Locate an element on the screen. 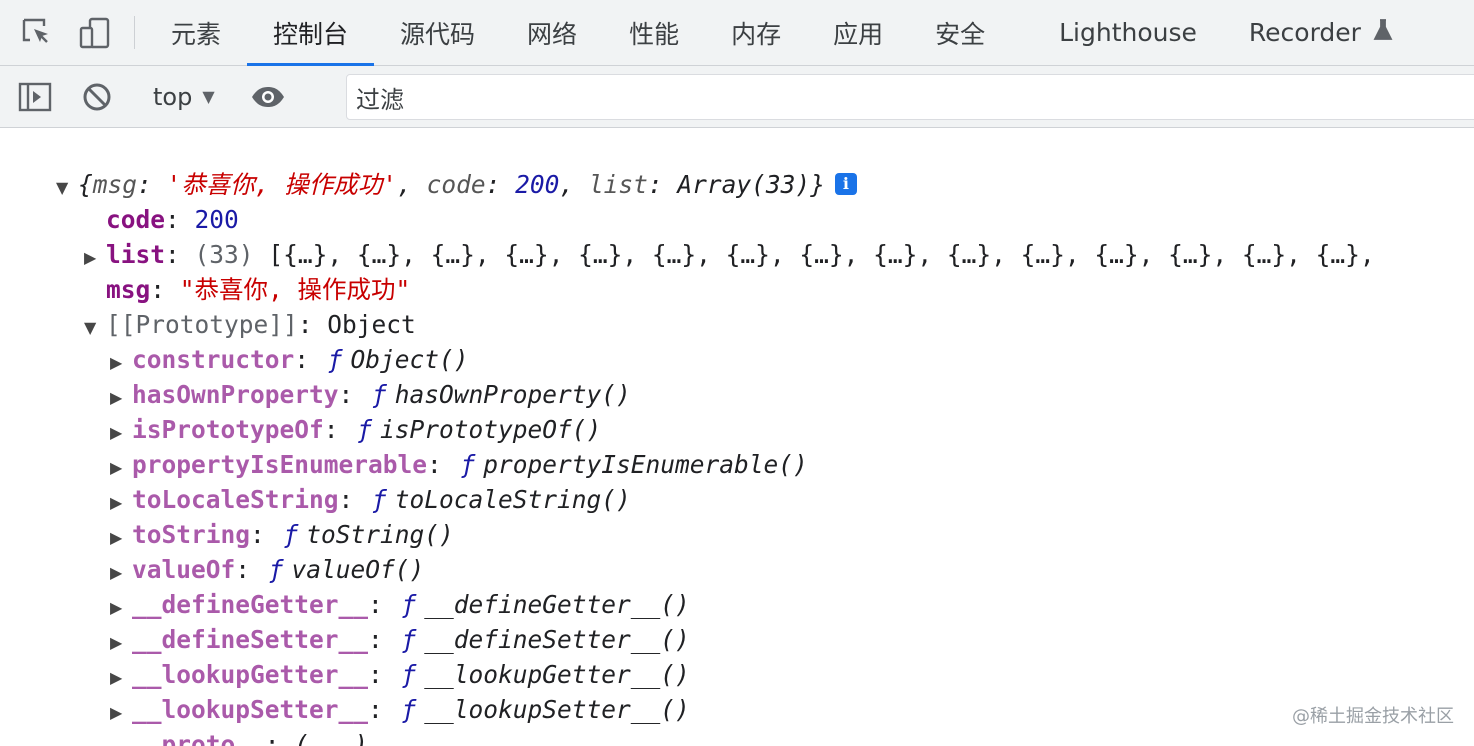  tab-application: 应用 is located at coordinates (858, 32).